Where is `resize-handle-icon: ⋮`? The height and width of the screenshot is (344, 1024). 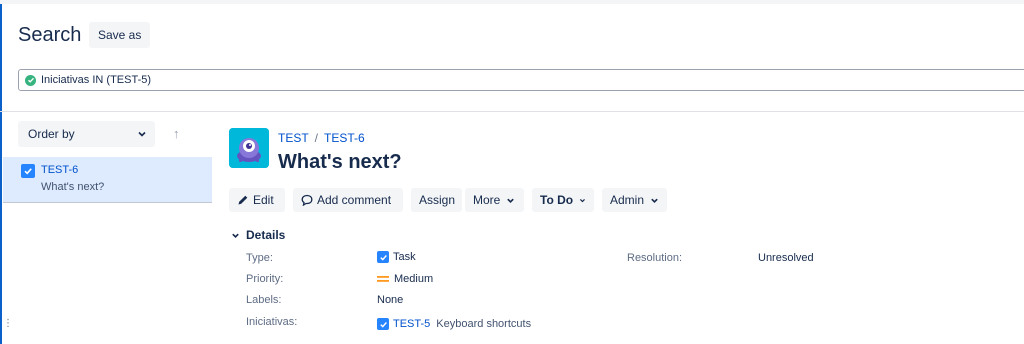
resize-handle-icon: ⋮ is located at coordinates (8, 324).